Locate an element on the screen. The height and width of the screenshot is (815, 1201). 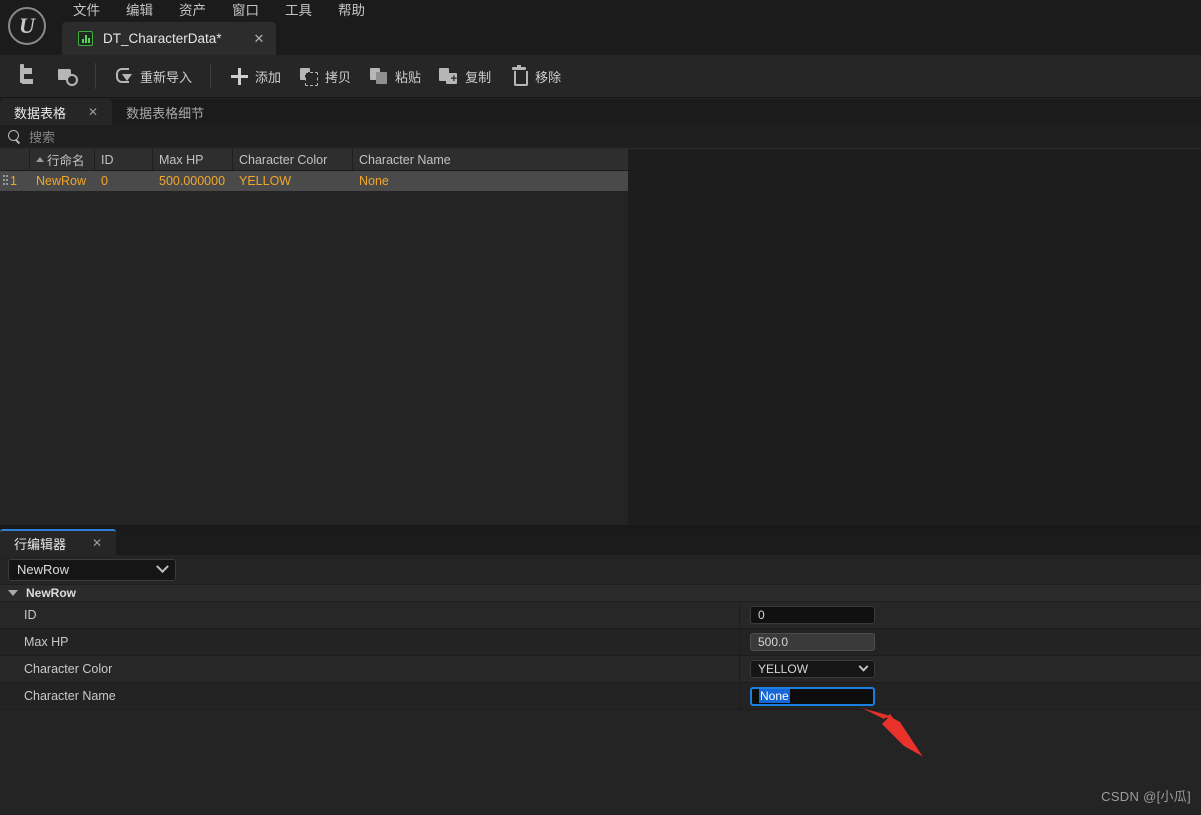
paste-icon is located at coordinates (379, 76).